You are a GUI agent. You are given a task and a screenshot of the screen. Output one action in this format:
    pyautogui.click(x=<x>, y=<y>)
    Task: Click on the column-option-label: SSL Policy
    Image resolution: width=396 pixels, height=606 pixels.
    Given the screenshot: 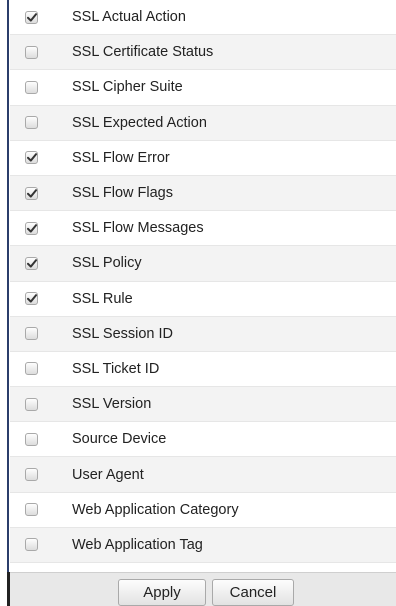 What is the action you would take?
    pyautogui.click(x=107, y=263)
    